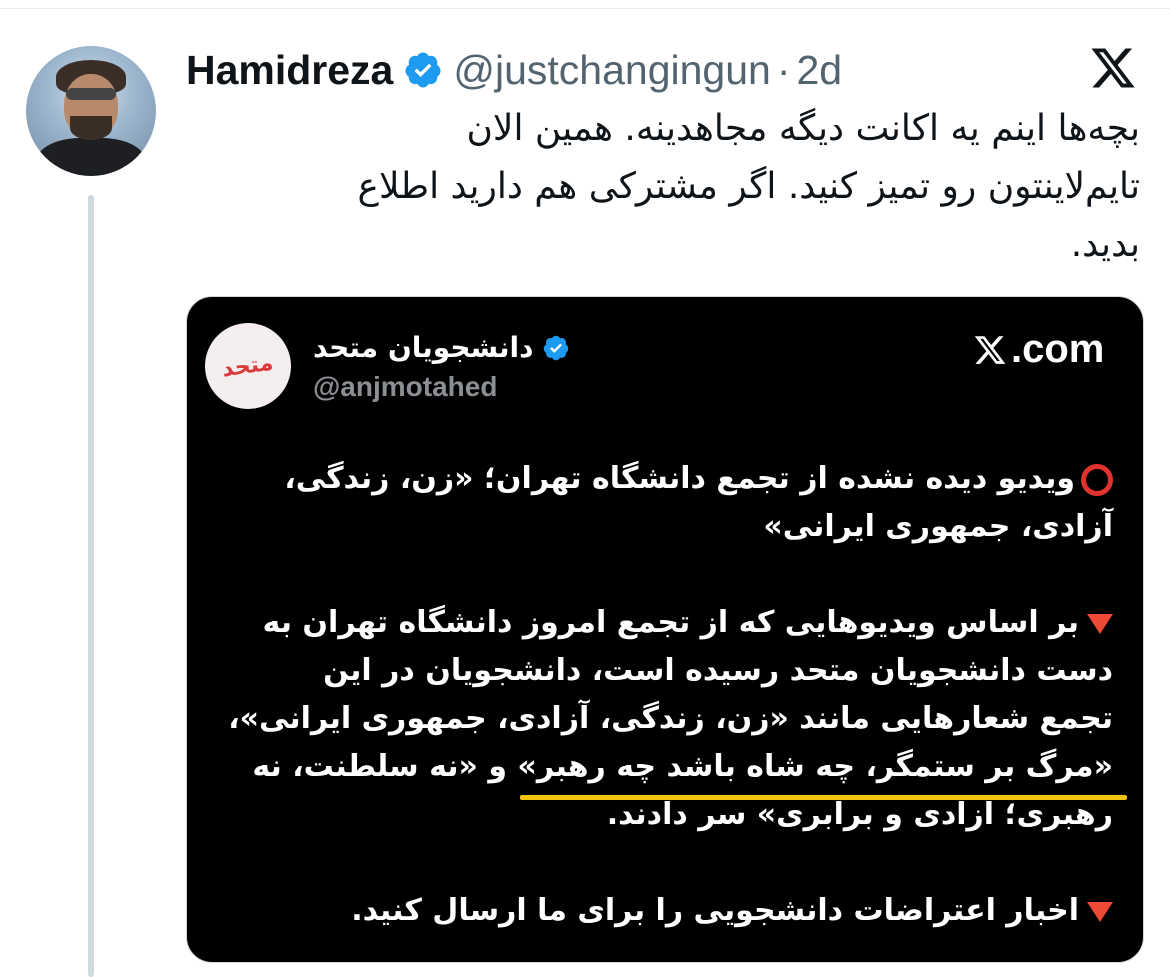  What do you see at coordinates (819, 70) in the screenshot?
I see `timestamp: 2d` at bounding box center [819, 70].